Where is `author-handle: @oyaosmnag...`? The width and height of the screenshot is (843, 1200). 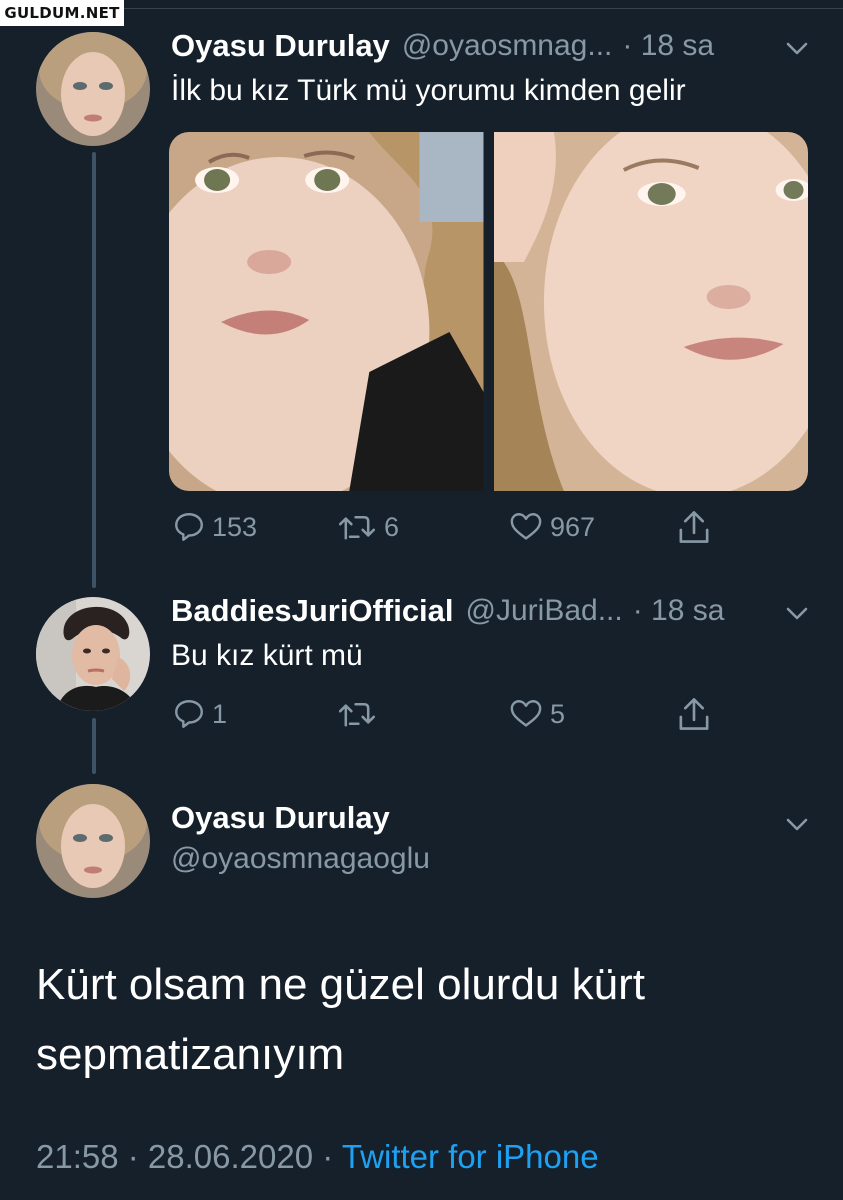
author-handle: @oyaosmnag... is located at coordinates (507, 46).